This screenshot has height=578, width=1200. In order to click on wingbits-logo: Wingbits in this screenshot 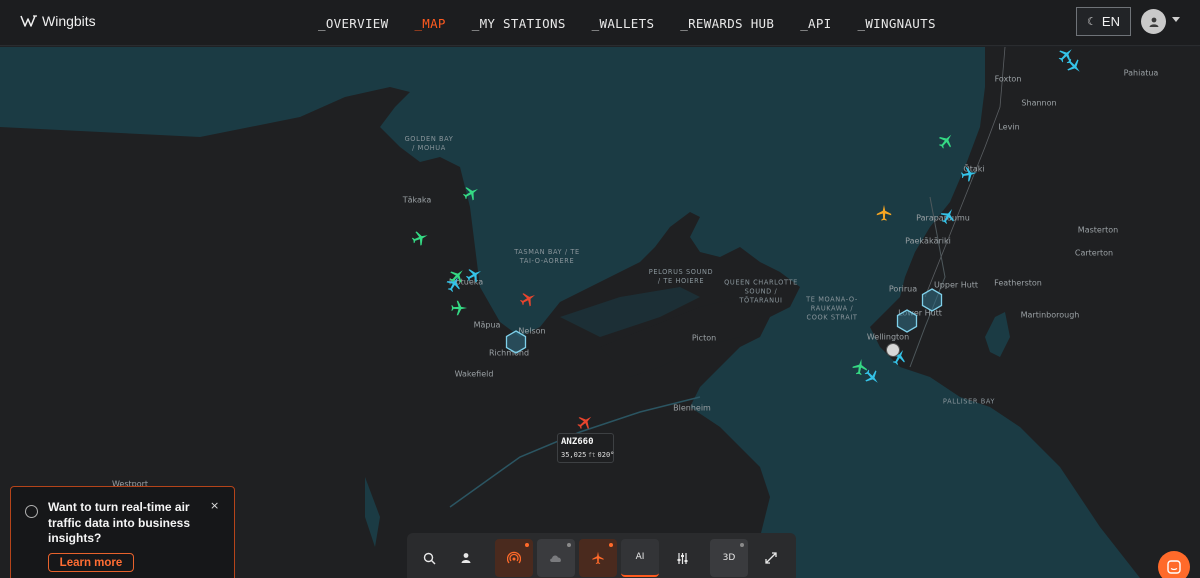, I will do `click(58, 21)`.